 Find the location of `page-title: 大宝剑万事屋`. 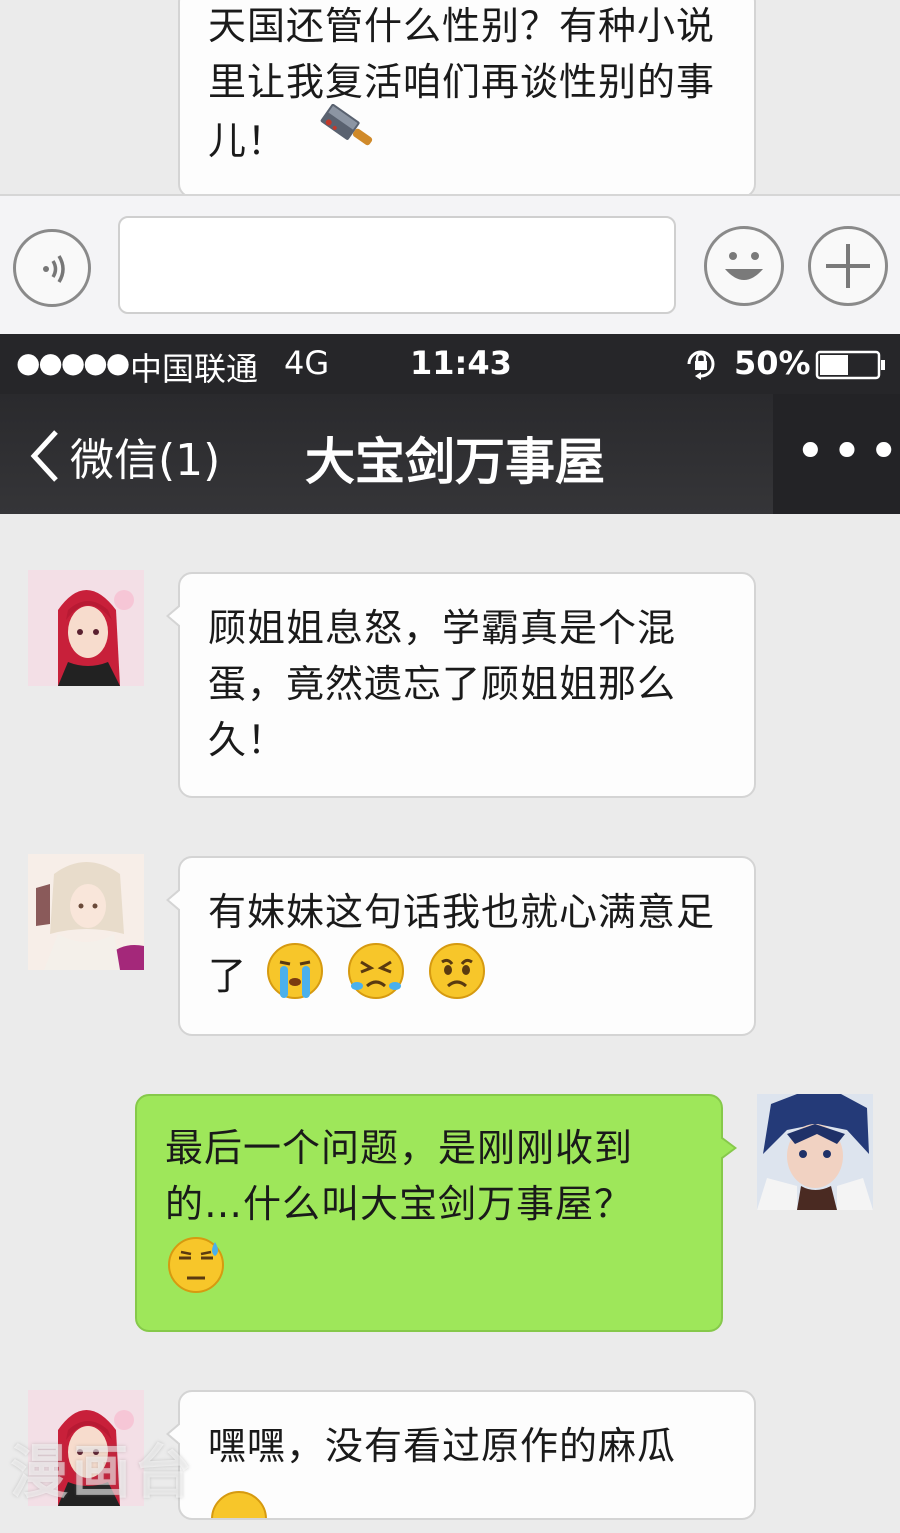

page-title: 大宝剑万事屋 is located at coordinates (455, 462).